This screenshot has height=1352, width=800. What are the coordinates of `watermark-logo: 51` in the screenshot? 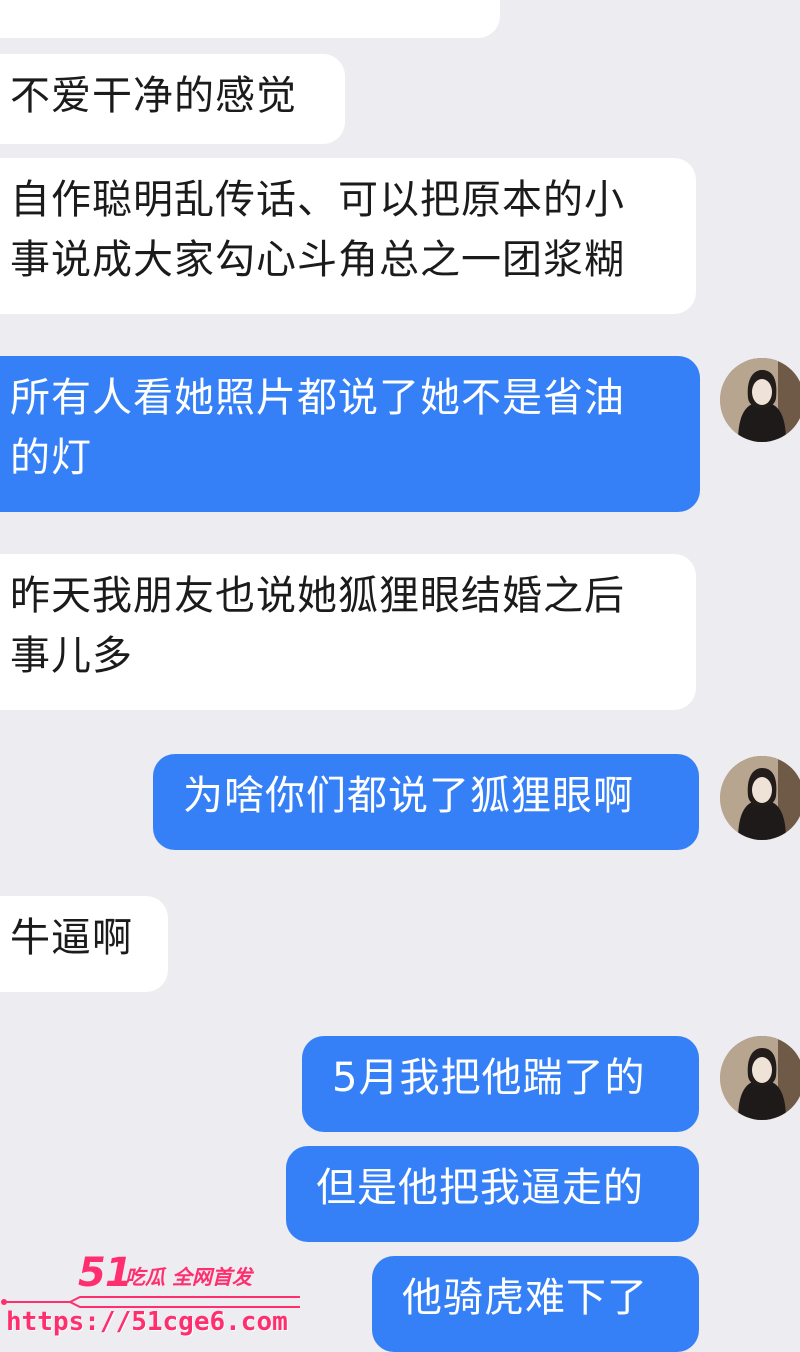 It's located at (105, 1273).